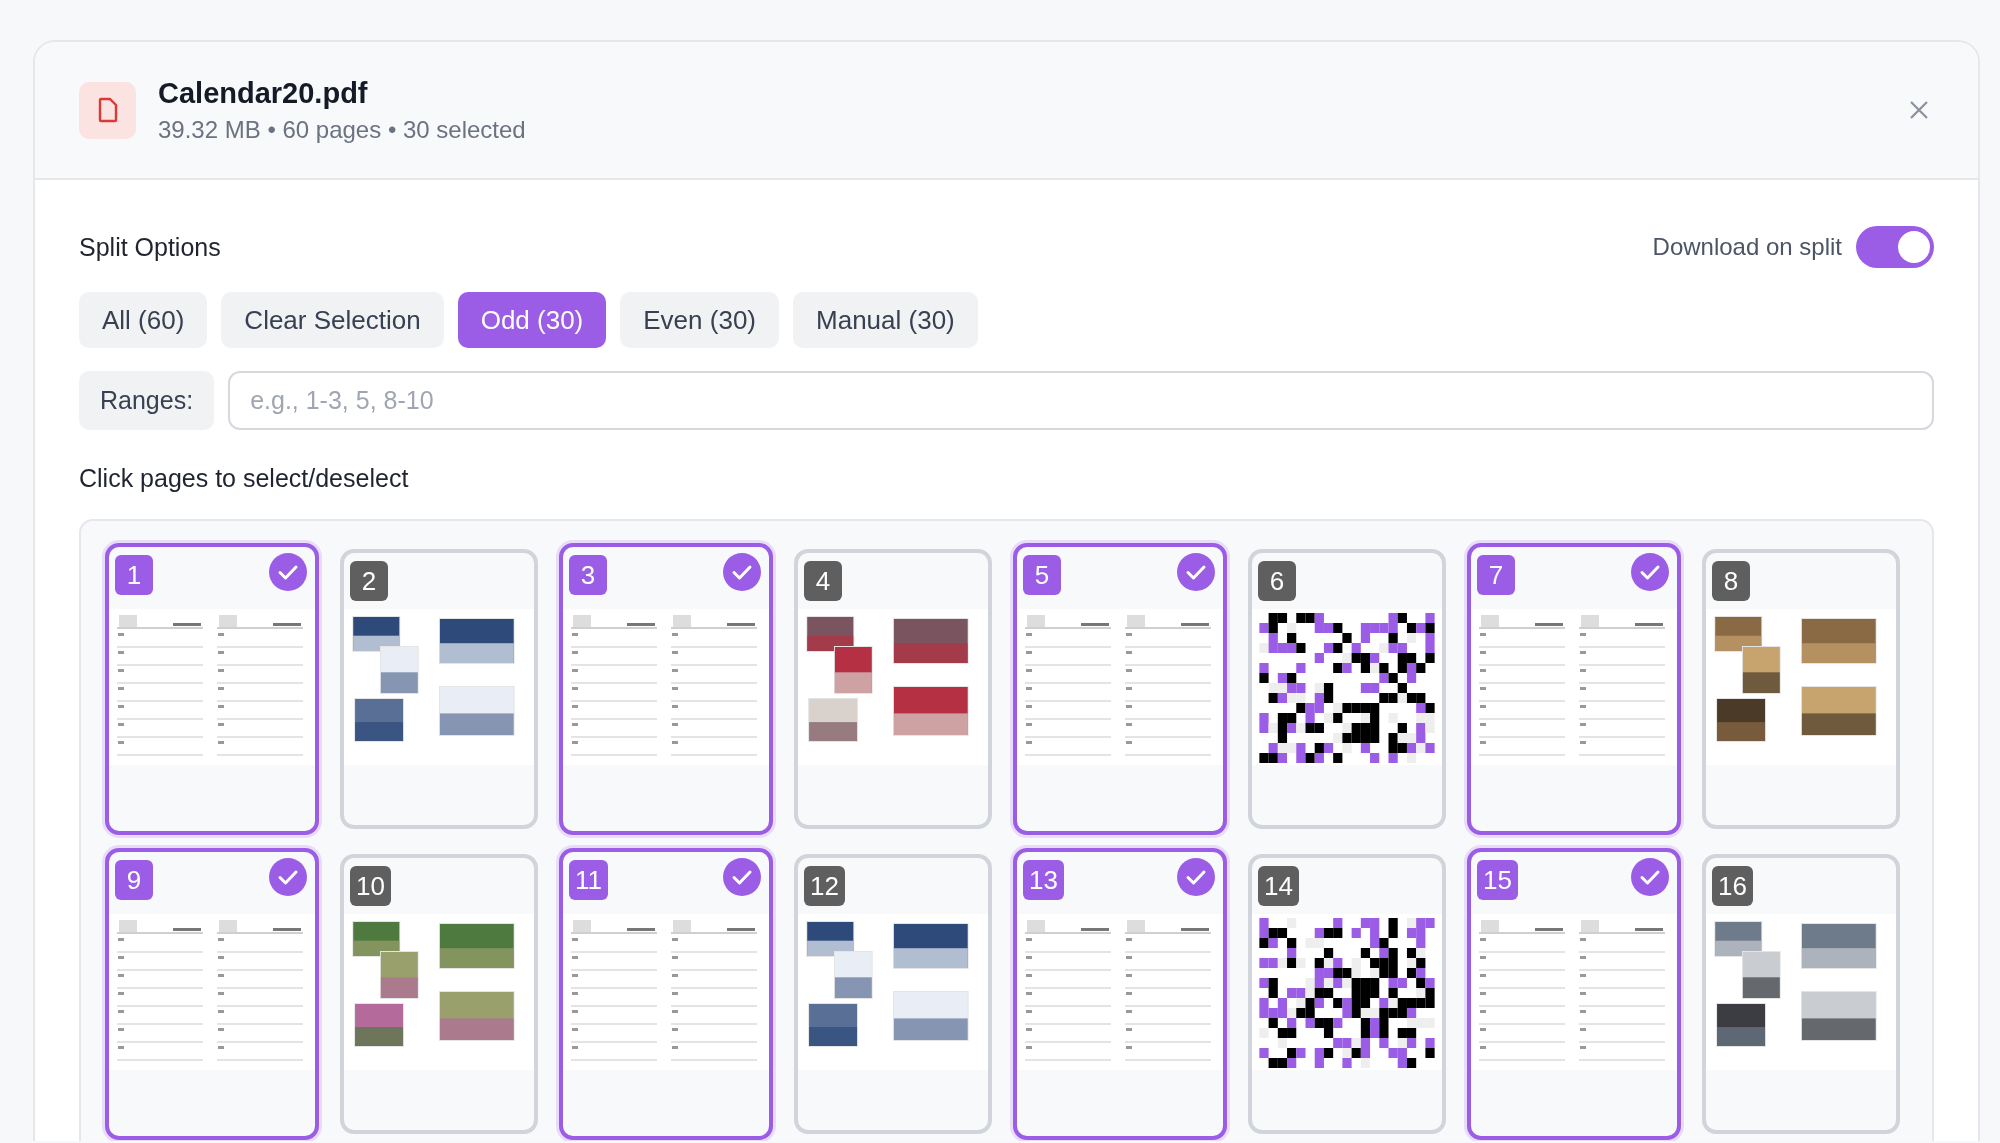 The image size is (2000, 1143). Describe the element at coordinates (1278, 886) in the screenshot. I see `page-number: 14` at that location.